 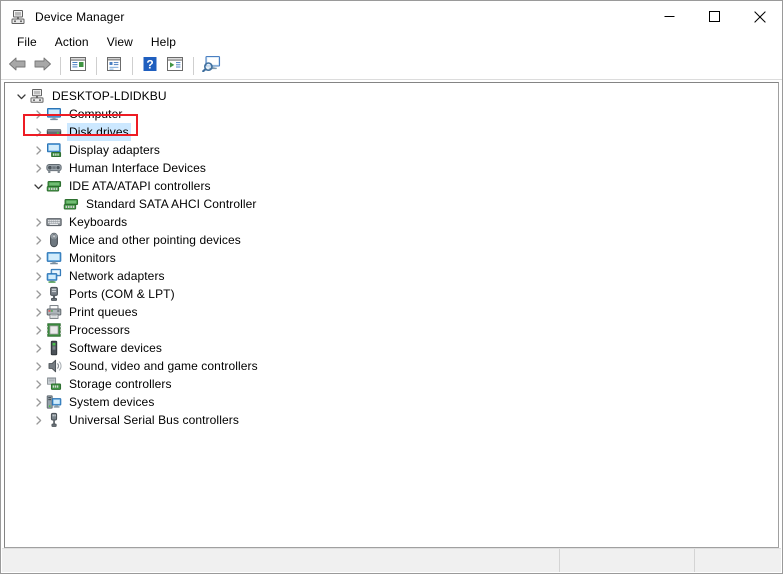 I want to click on mouse-icon, so click(x=54, y=240).